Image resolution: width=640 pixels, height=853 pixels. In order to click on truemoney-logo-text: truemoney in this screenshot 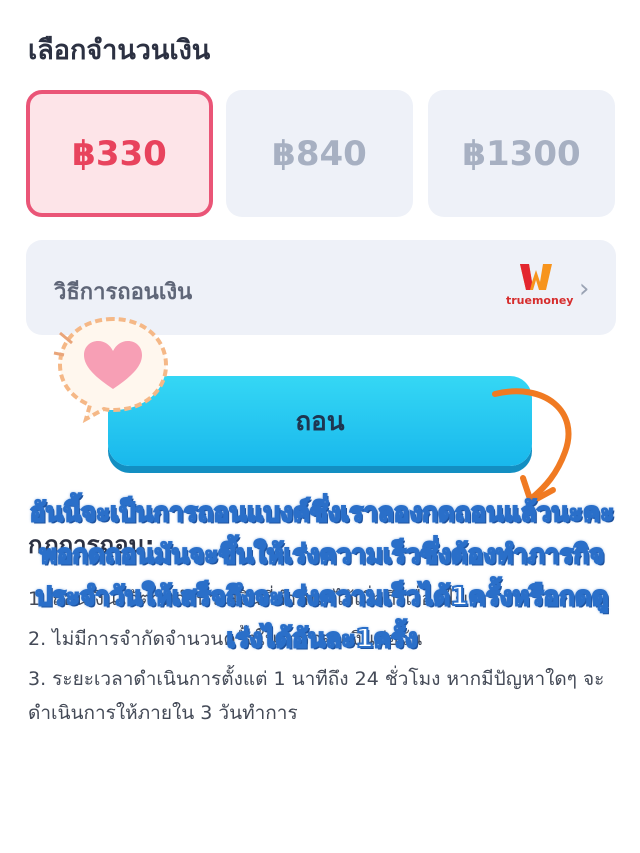, I will do `click(540, 300)`.